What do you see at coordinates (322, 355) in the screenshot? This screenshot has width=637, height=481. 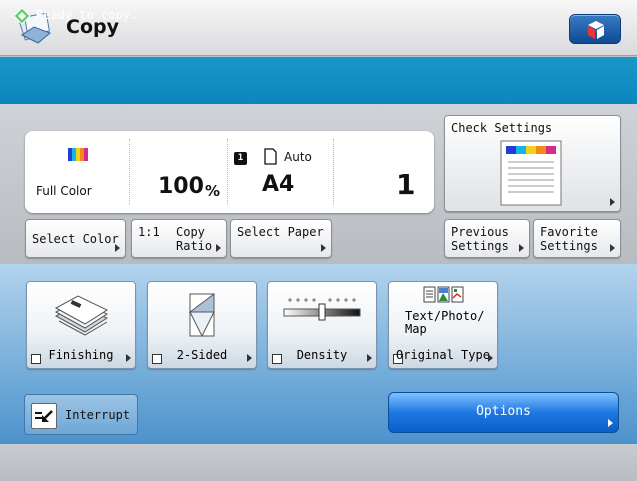 I see `function-label: Density` at bounding box center [322, 355].